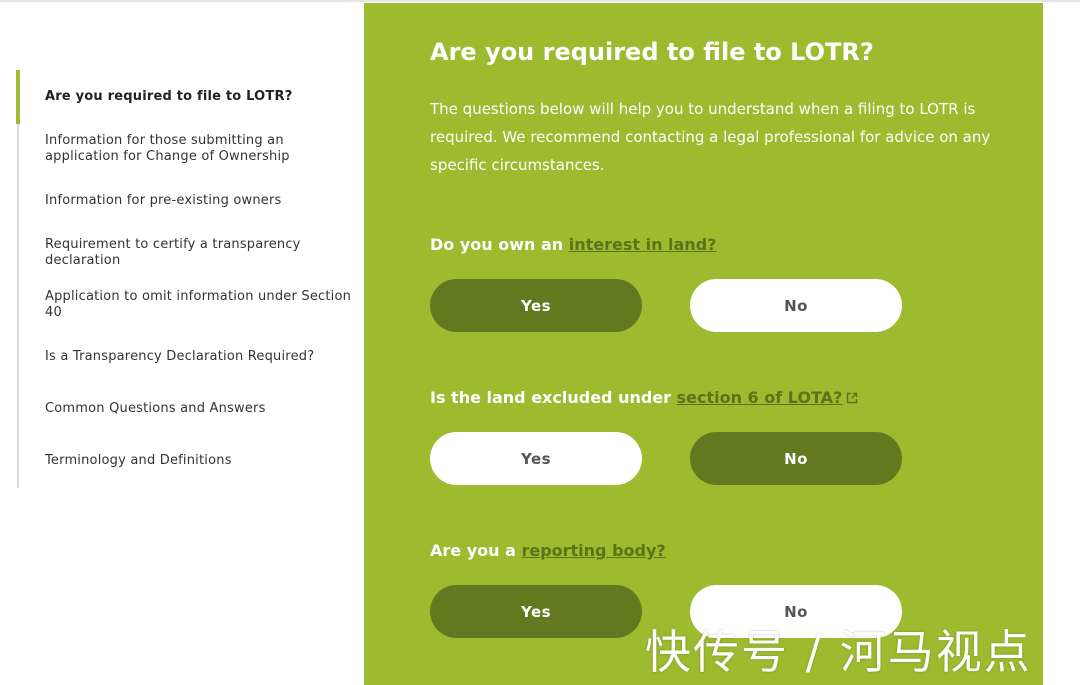  What do you see at coordinates (200, 97) in the screenshot?
I see `sidebar-item-required-to-file: Are you required to file to LOTR?` at bounding box center [200, 97].